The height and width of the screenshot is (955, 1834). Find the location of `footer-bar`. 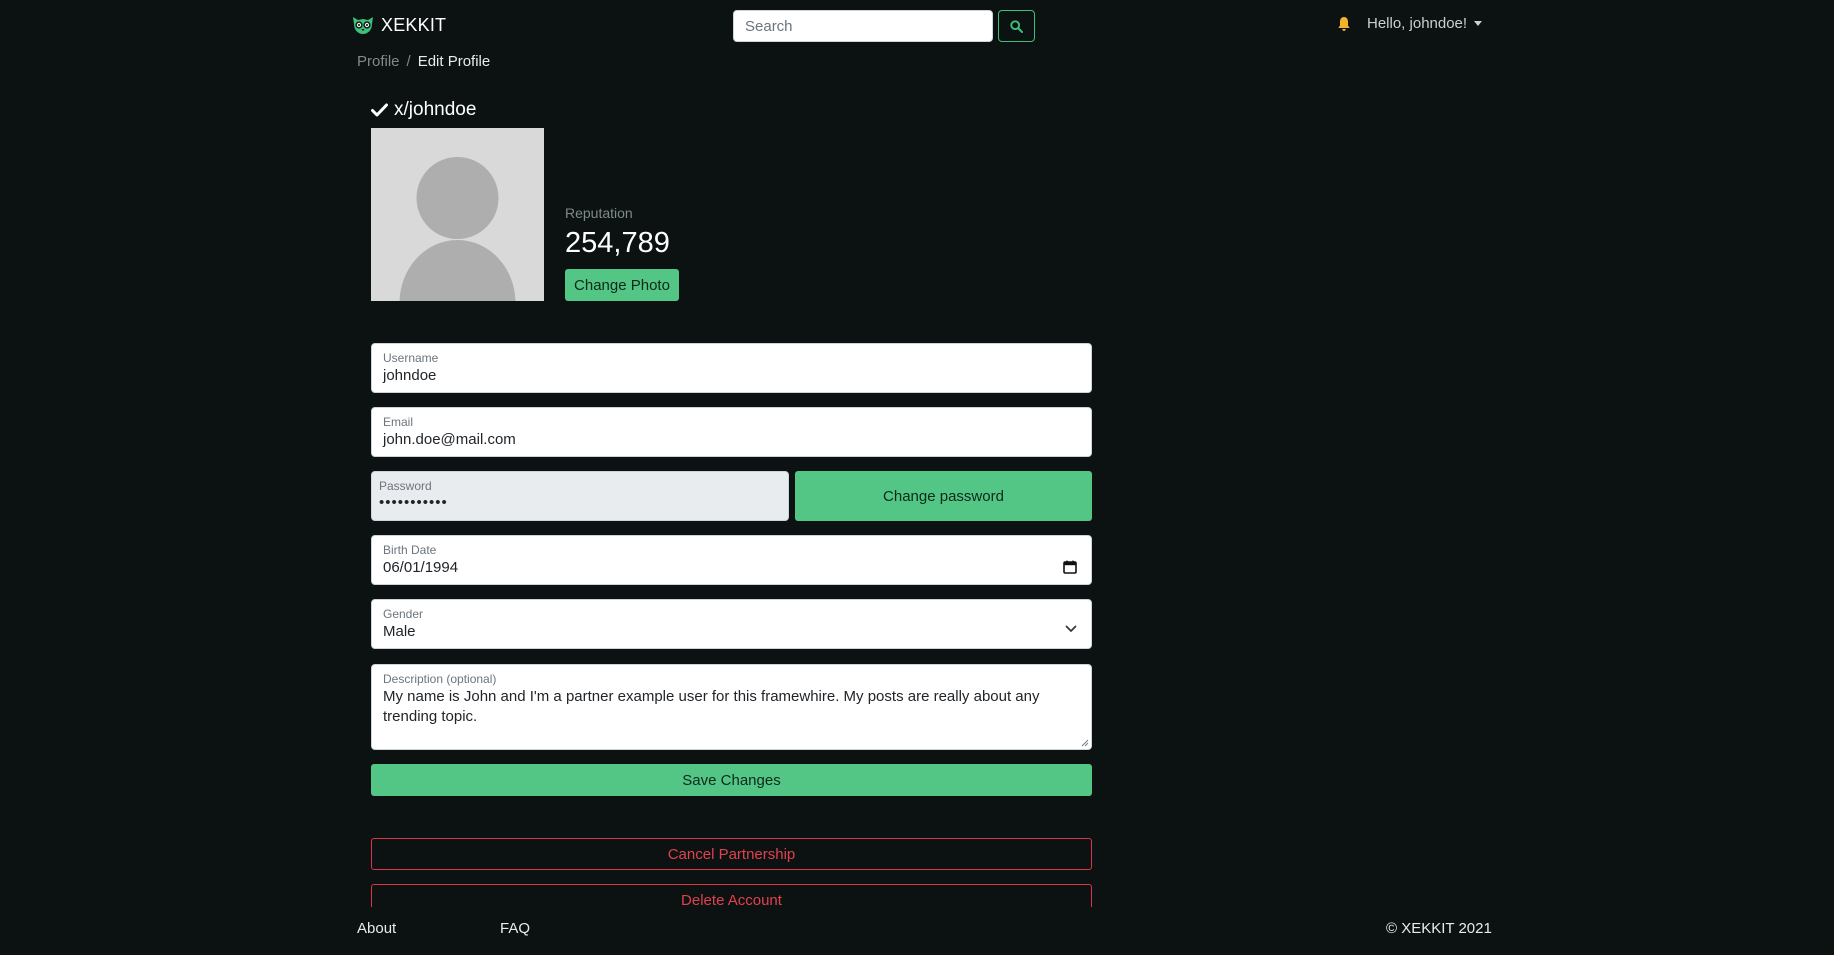

footer-bar is located at coordinates (917, 931).